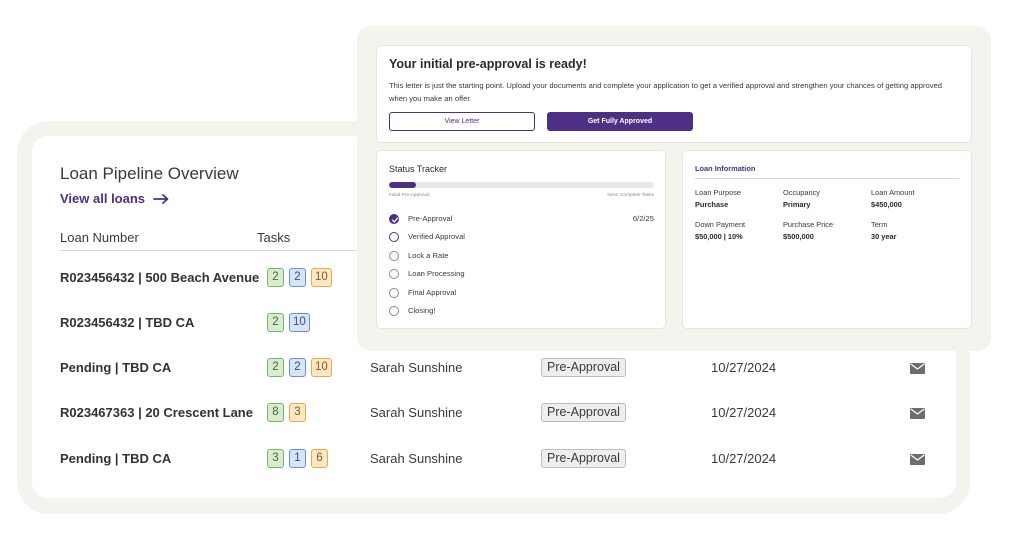 The image size is (1024, 541). Describe the element at coordinates (718, 192) in the screenshot. I see `loan-info-label: Loan Purpose` at that location.